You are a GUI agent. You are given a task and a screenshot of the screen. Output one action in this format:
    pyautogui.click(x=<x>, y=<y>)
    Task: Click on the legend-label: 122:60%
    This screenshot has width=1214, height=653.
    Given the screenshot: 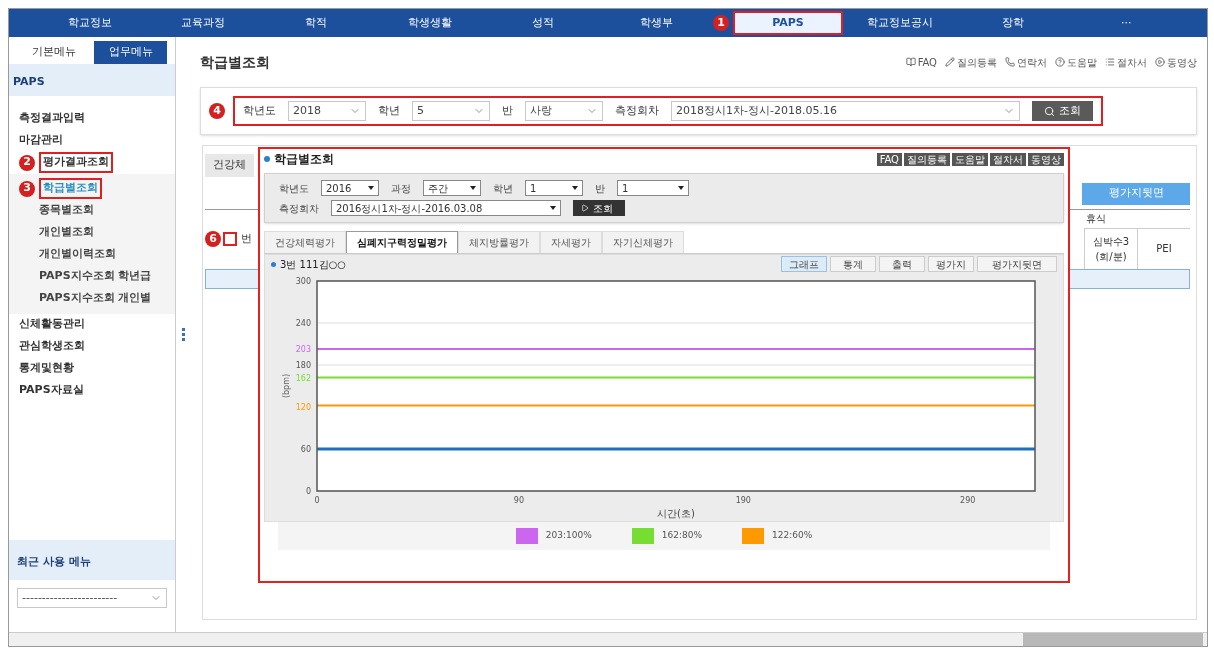 What is the action you would take?
    pyautogui.click(x=792, y=536)
    